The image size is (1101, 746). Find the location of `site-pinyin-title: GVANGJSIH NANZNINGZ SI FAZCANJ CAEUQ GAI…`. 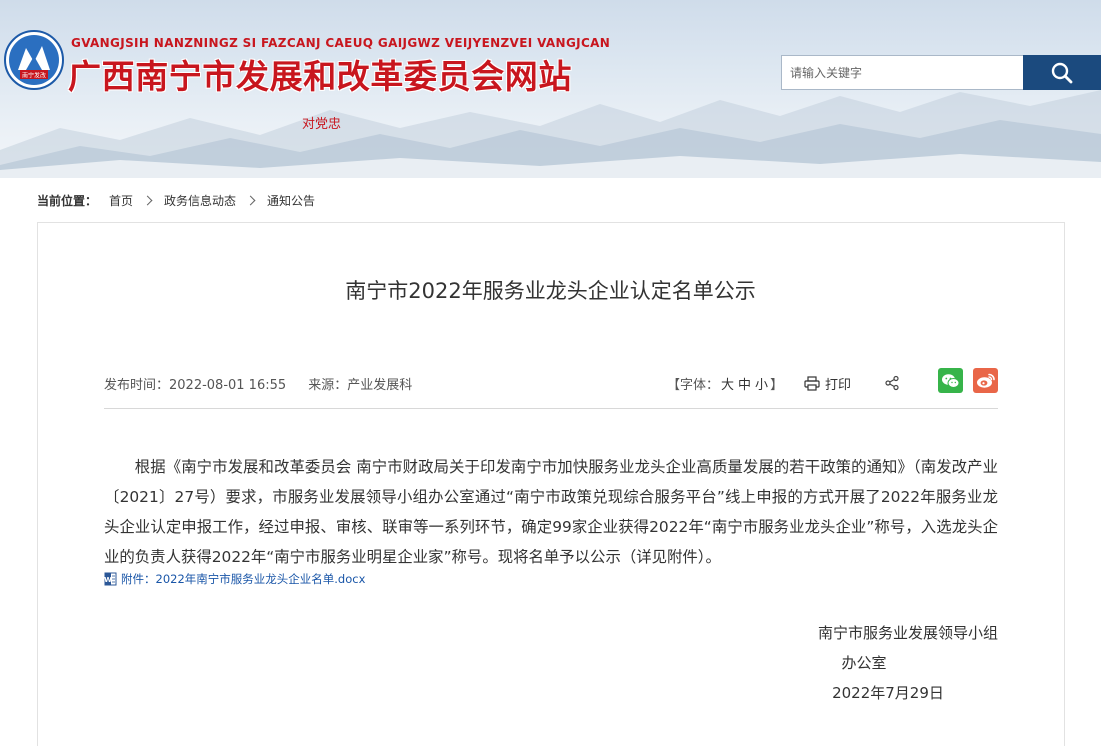

site-pinyin-title: GVANGJSIH NANZNINGZ SI FAZCANJ CAEUQ GAI… is located at coordinates (341, 43).